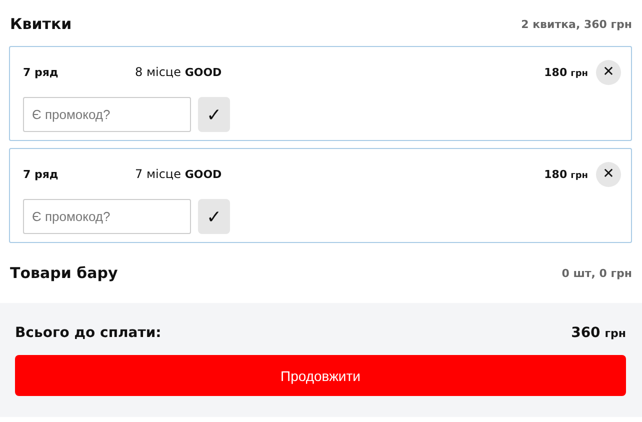 Image resolution: width=642 pixels, height=422 pixels. I want to click on continue-button: Продовжити, so click(320, 375).